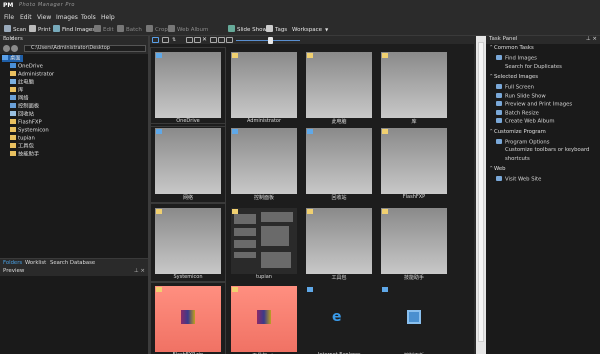  I want to click on thumbnail-item: Administrator, so click(264, 87).